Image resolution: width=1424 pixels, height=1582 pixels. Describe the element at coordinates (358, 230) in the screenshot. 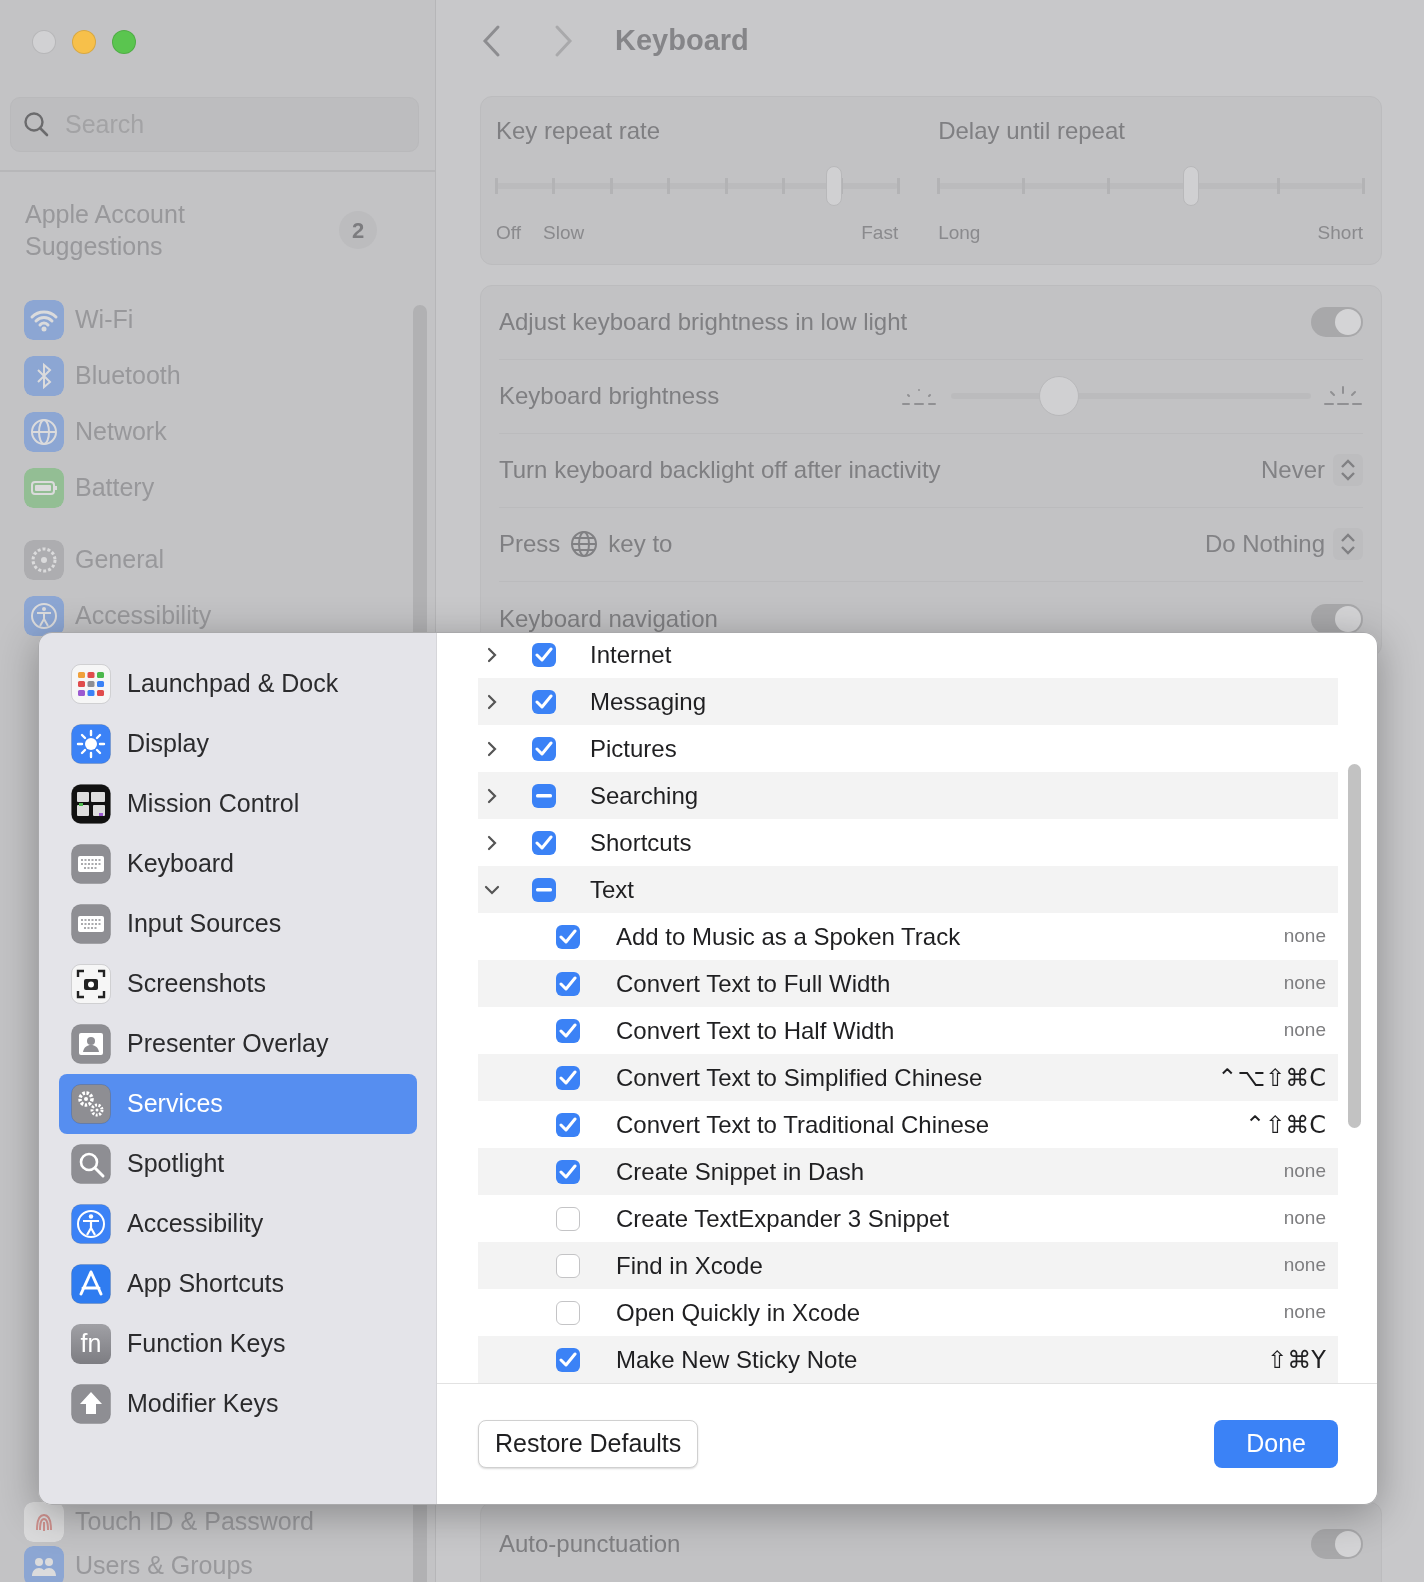

I see `count-badge: 2` at that location.